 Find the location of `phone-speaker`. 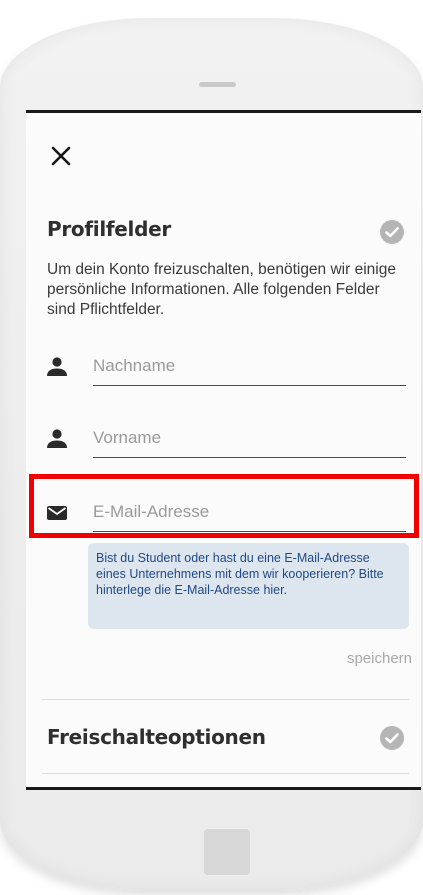

phone-speaker is located at coordinates (217, 84).